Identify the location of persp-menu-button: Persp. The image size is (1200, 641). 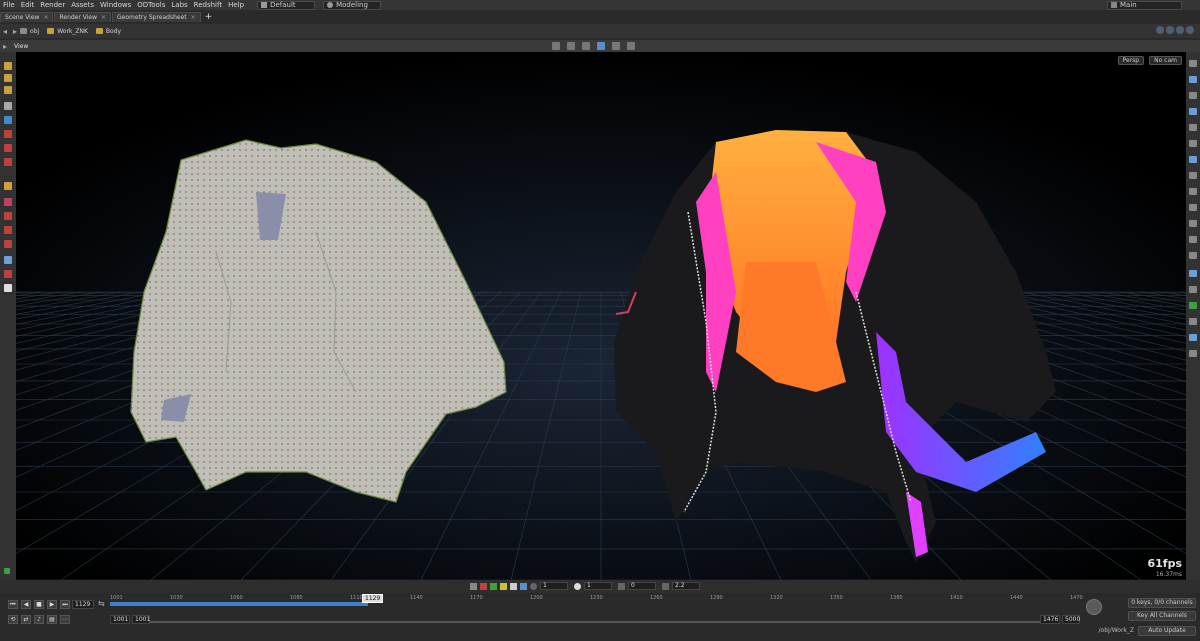
(1130, 60).